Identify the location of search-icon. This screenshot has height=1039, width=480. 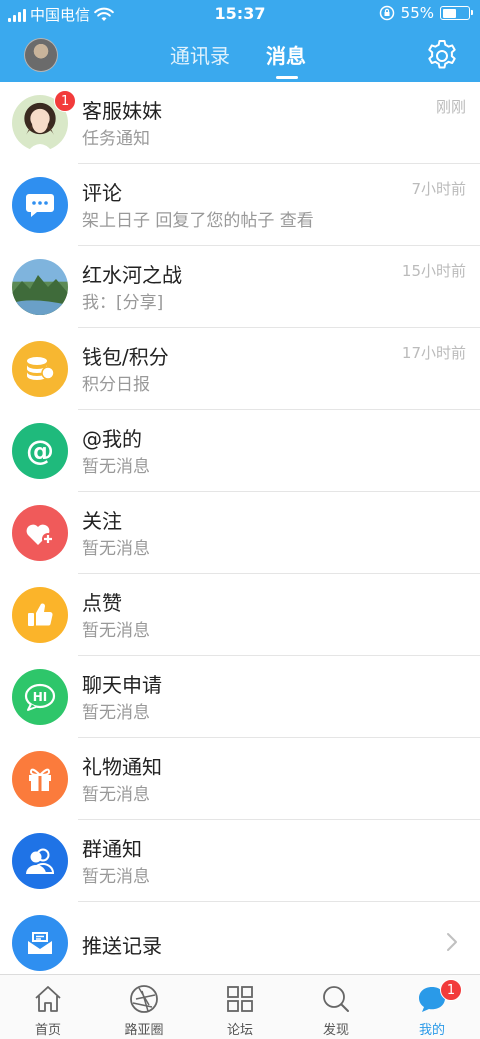
(336, 999).